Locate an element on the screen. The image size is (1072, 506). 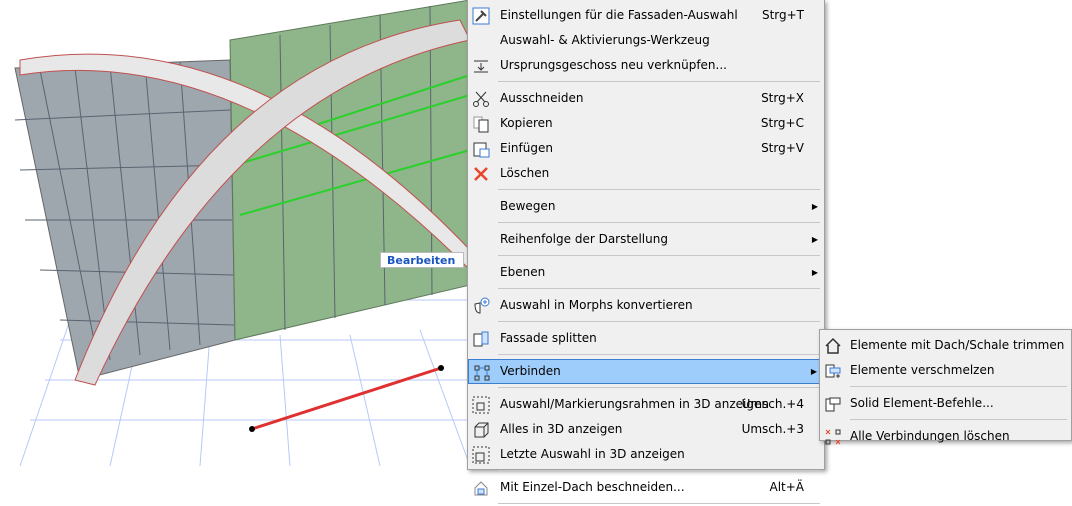
merge-icon is located at coordinates (833, 371).